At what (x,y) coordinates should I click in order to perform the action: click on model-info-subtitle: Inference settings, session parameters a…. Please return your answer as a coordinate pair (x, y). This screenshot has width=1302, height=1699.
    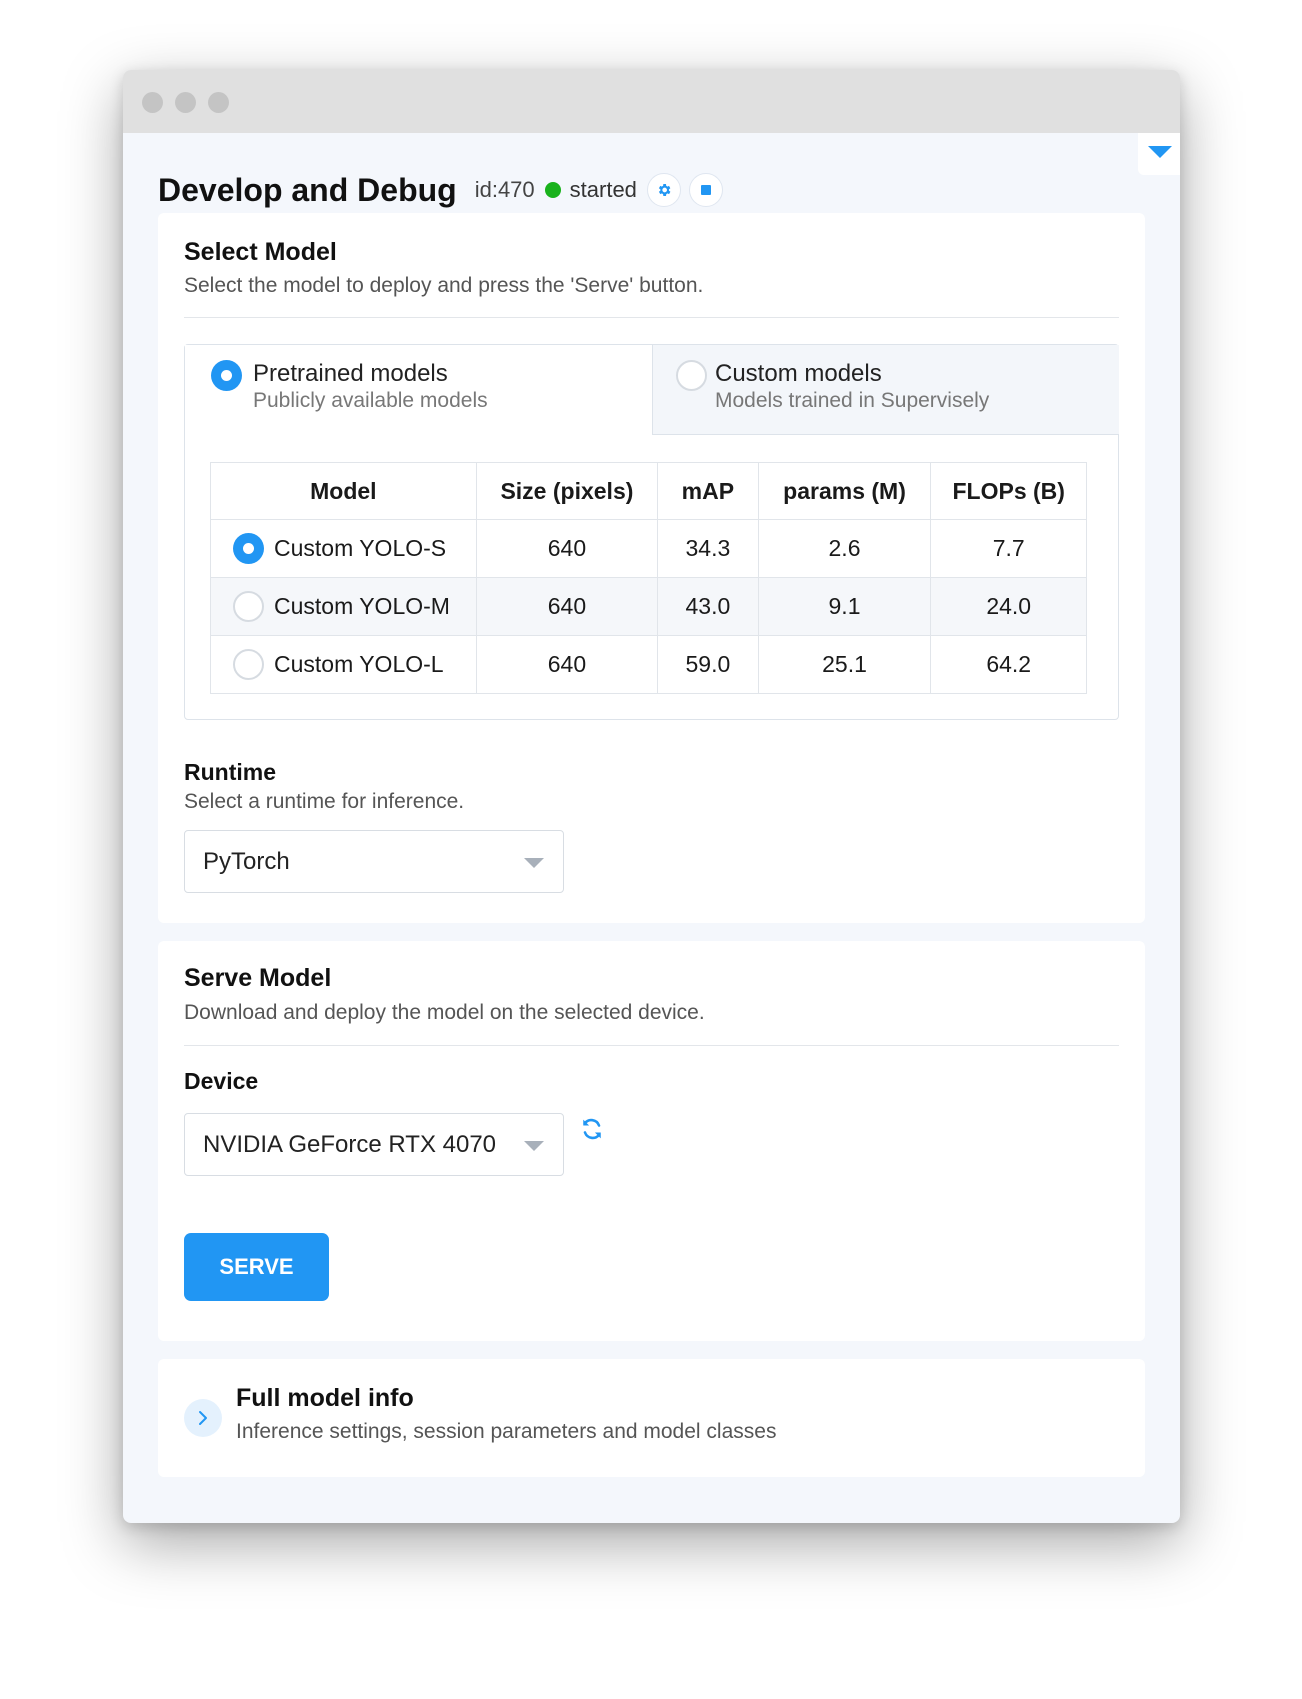
    Looking at the image, I should click on (506, 1431).